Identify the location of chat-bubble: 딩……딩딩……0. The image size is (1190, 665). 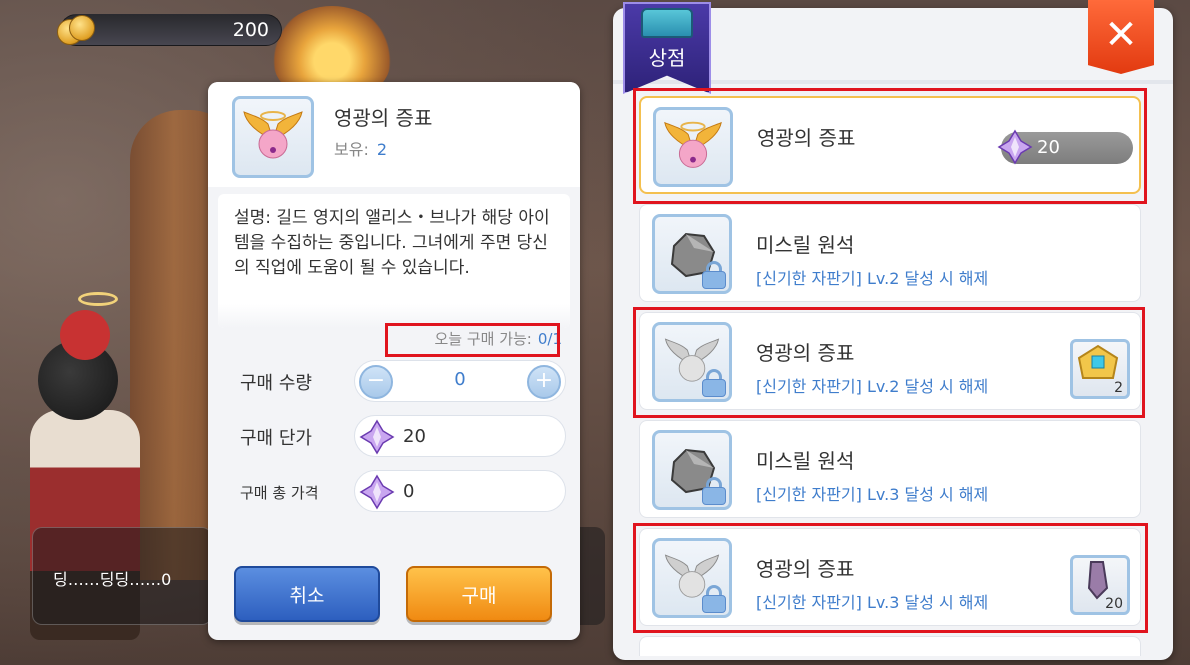
(122, 576).